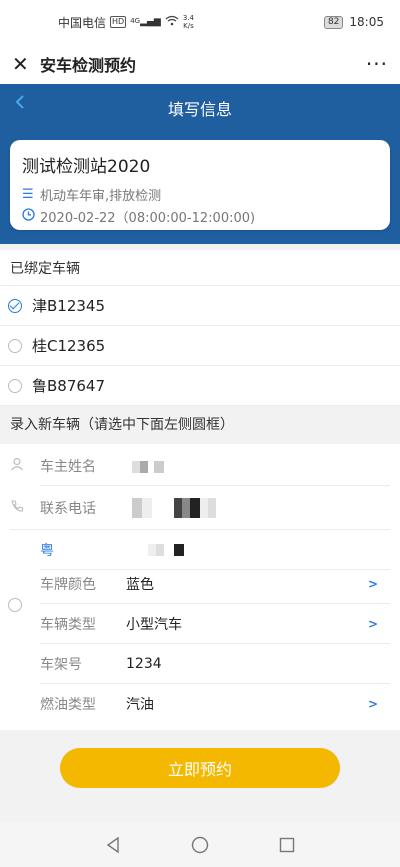 The image size is (400, 867). Describe the element at coordinates (19, 466) in the screenshot. I see `user-icon` at that location.